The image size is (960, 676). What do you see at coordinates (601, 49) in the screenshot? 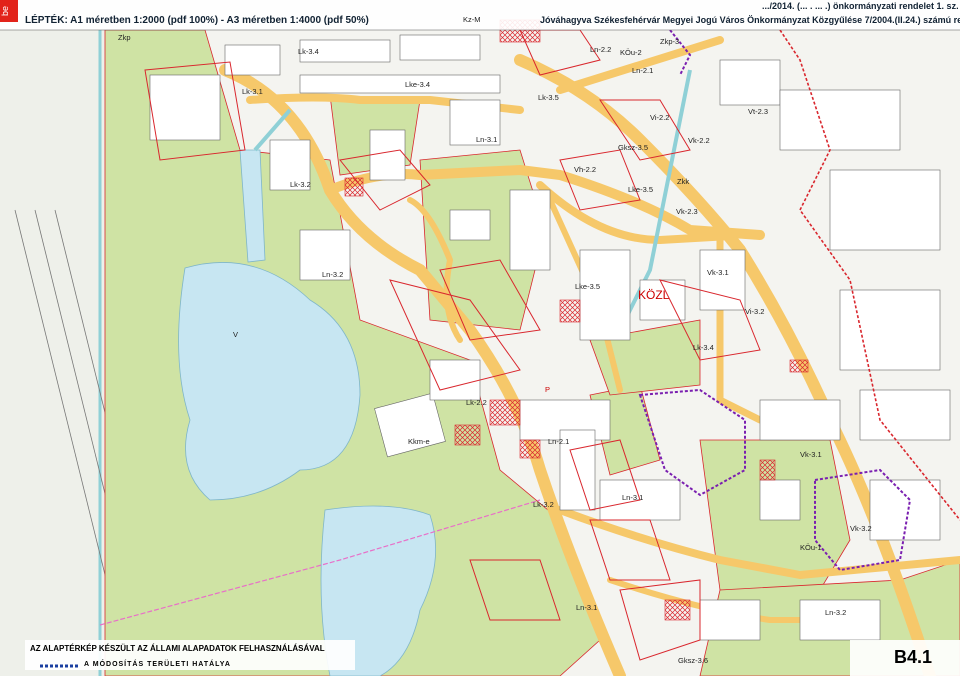
I see `zone-label: Ln-2.2` at bounding box center [601, 49].